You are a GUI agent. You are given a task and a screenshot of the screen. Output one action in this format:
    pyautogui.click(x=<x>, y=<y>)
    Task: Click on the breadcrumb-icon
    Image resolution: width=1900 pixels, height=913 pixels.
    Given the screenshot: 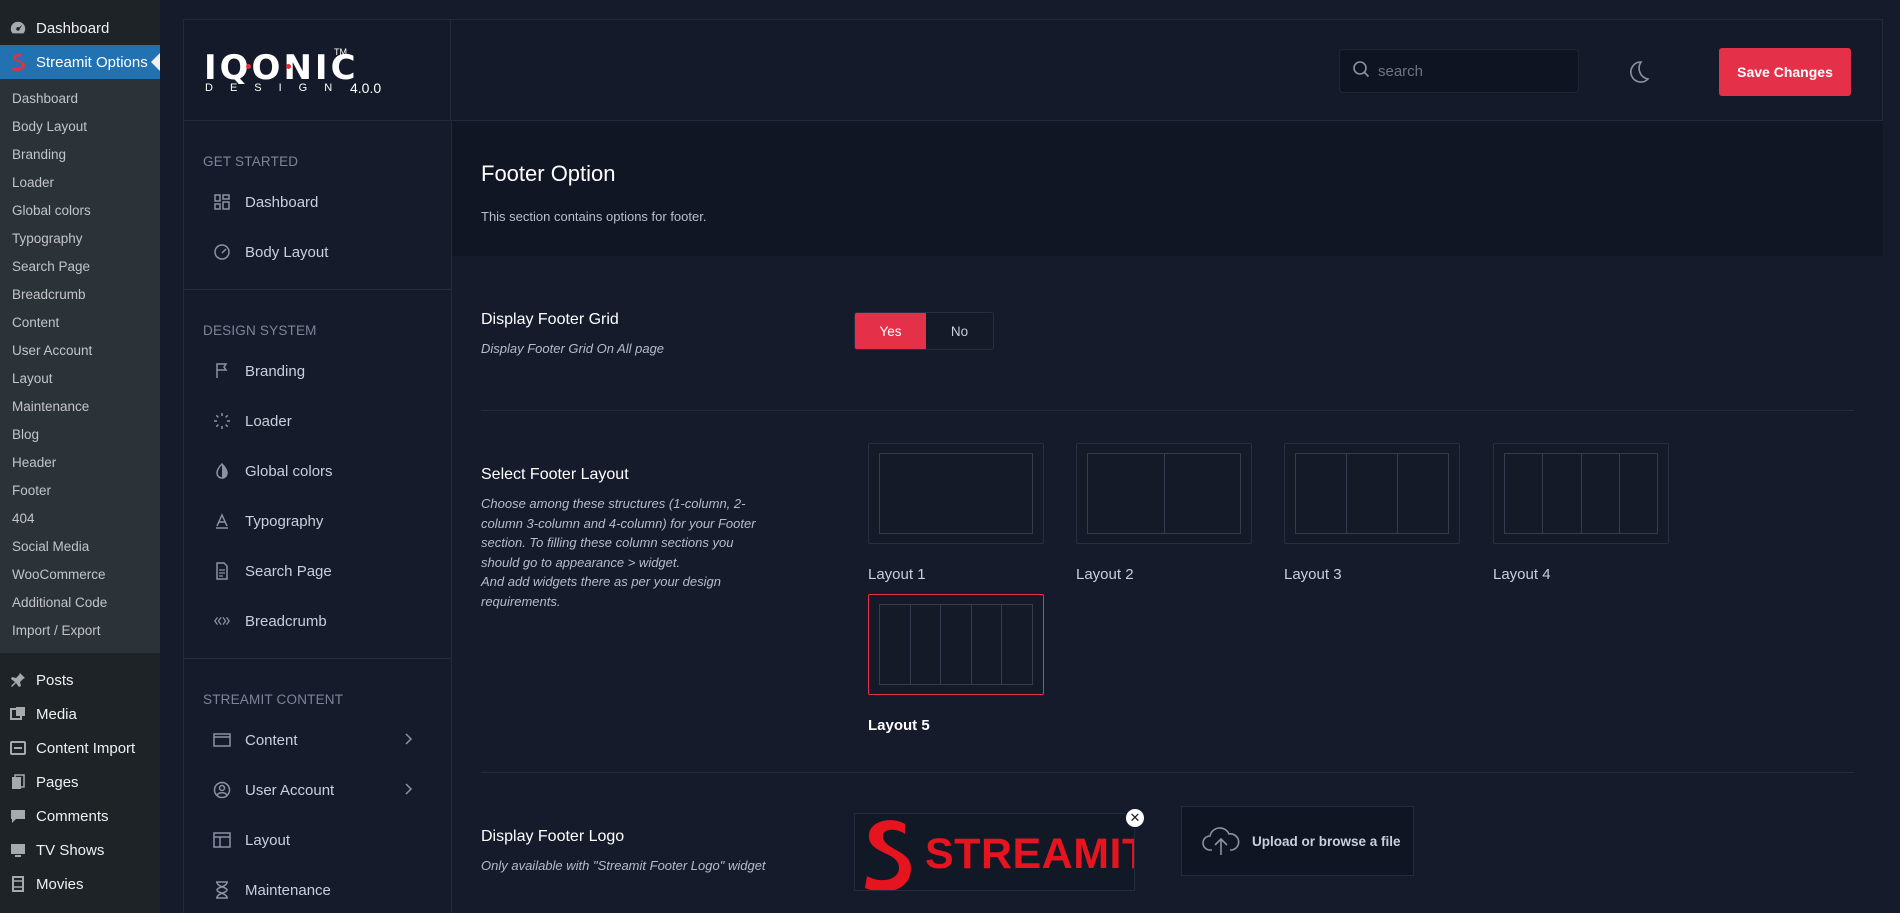 What is the action you would take?
    pyautogui.click(x=222, y=621)
    